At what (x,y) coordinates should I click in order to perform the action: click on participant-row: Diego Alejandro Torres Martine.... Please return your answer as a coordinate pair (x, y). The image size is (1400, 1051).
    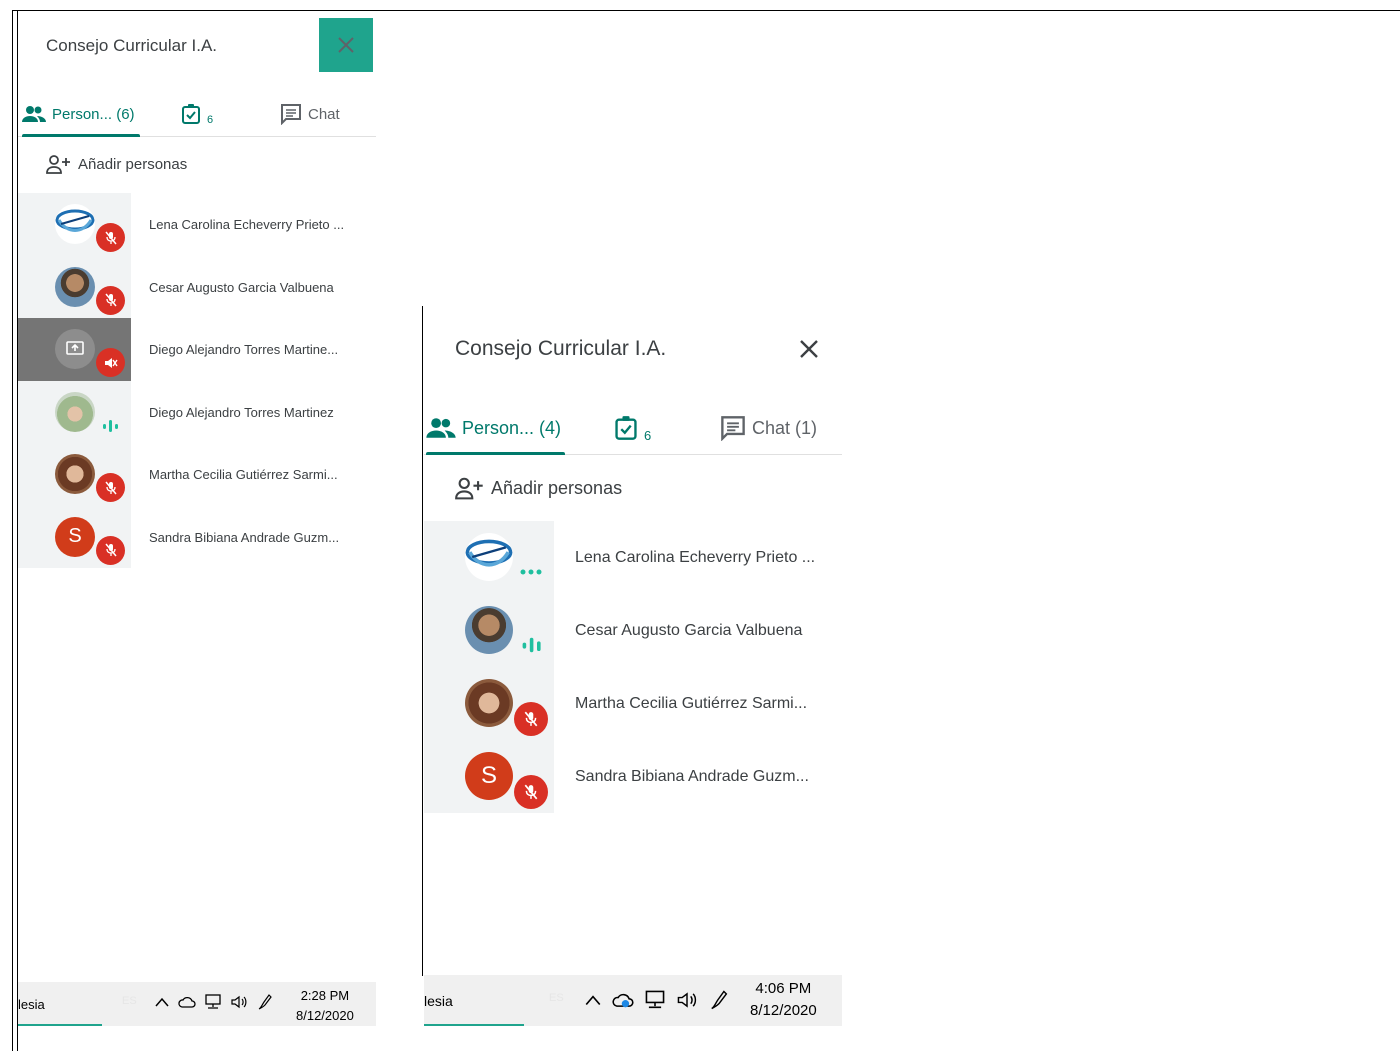
    Looking at the image, I should click on (197, 349).